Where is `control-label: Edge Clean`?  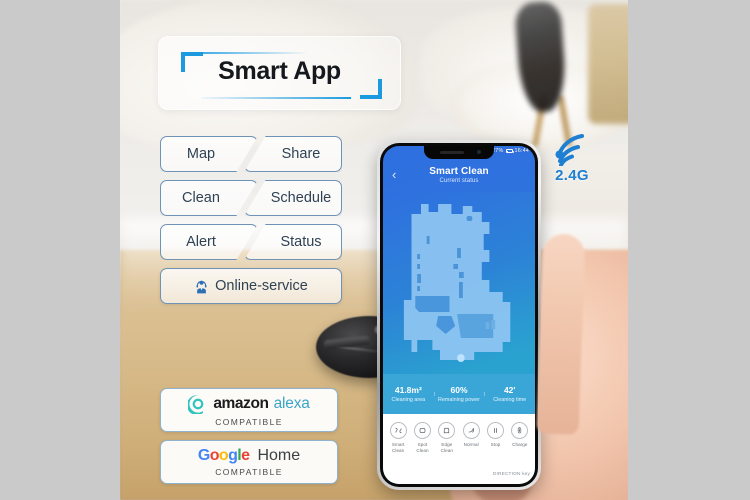
control-label: Edge Clean is located at coordinates (446, 447).